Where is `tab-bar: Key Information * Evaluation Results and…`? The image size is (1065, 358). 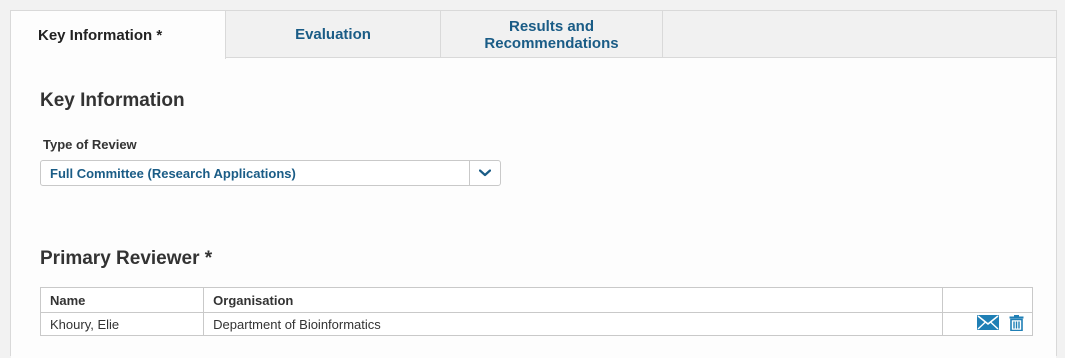
tab-bar: Key Information * Evaluation Results and… is located at coordinates (533, 35).